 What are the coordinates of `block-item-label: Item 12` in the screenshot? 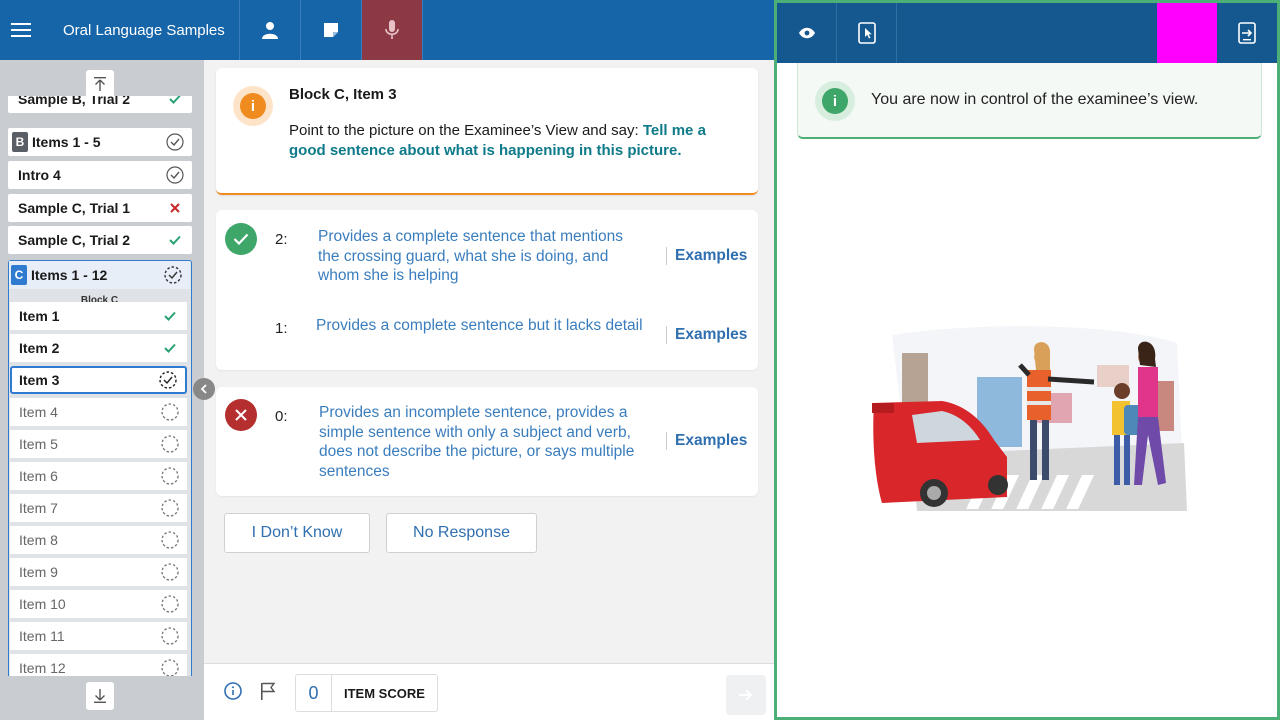 It's located at (42, 668).